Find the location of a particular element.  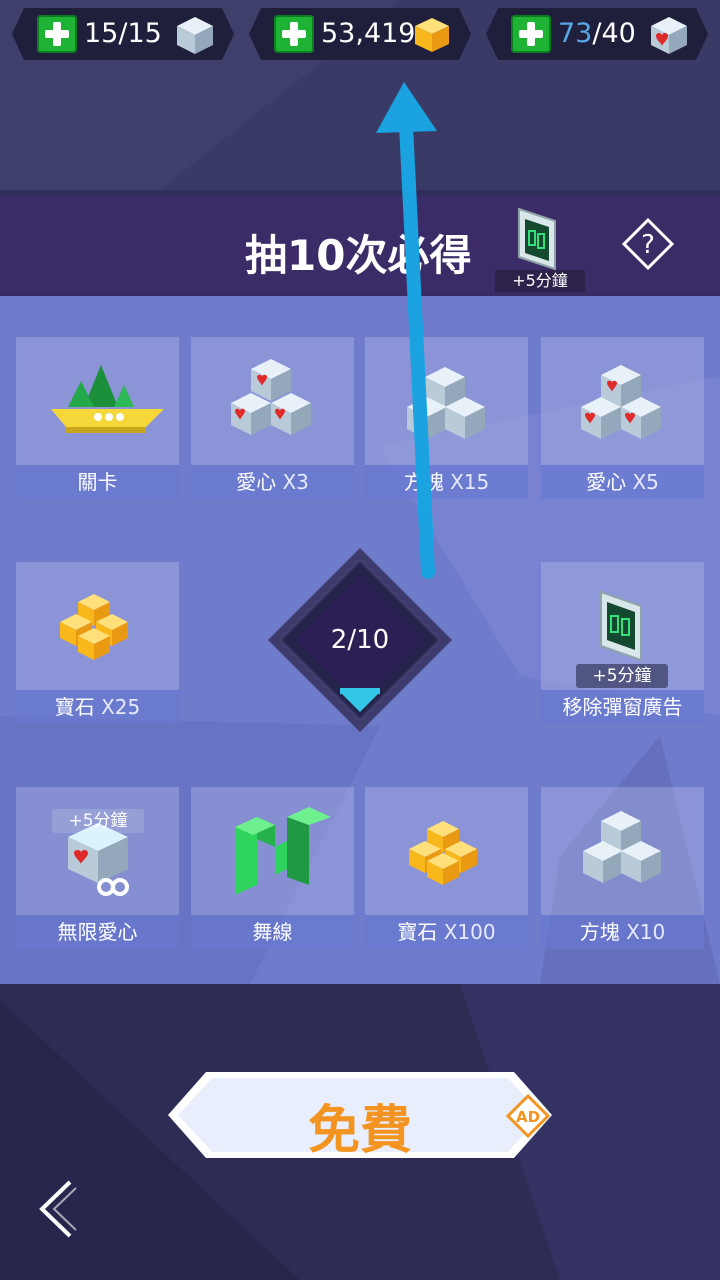

prize-hearts-3: 愛心 X3 is located at coordinates (272, 418).